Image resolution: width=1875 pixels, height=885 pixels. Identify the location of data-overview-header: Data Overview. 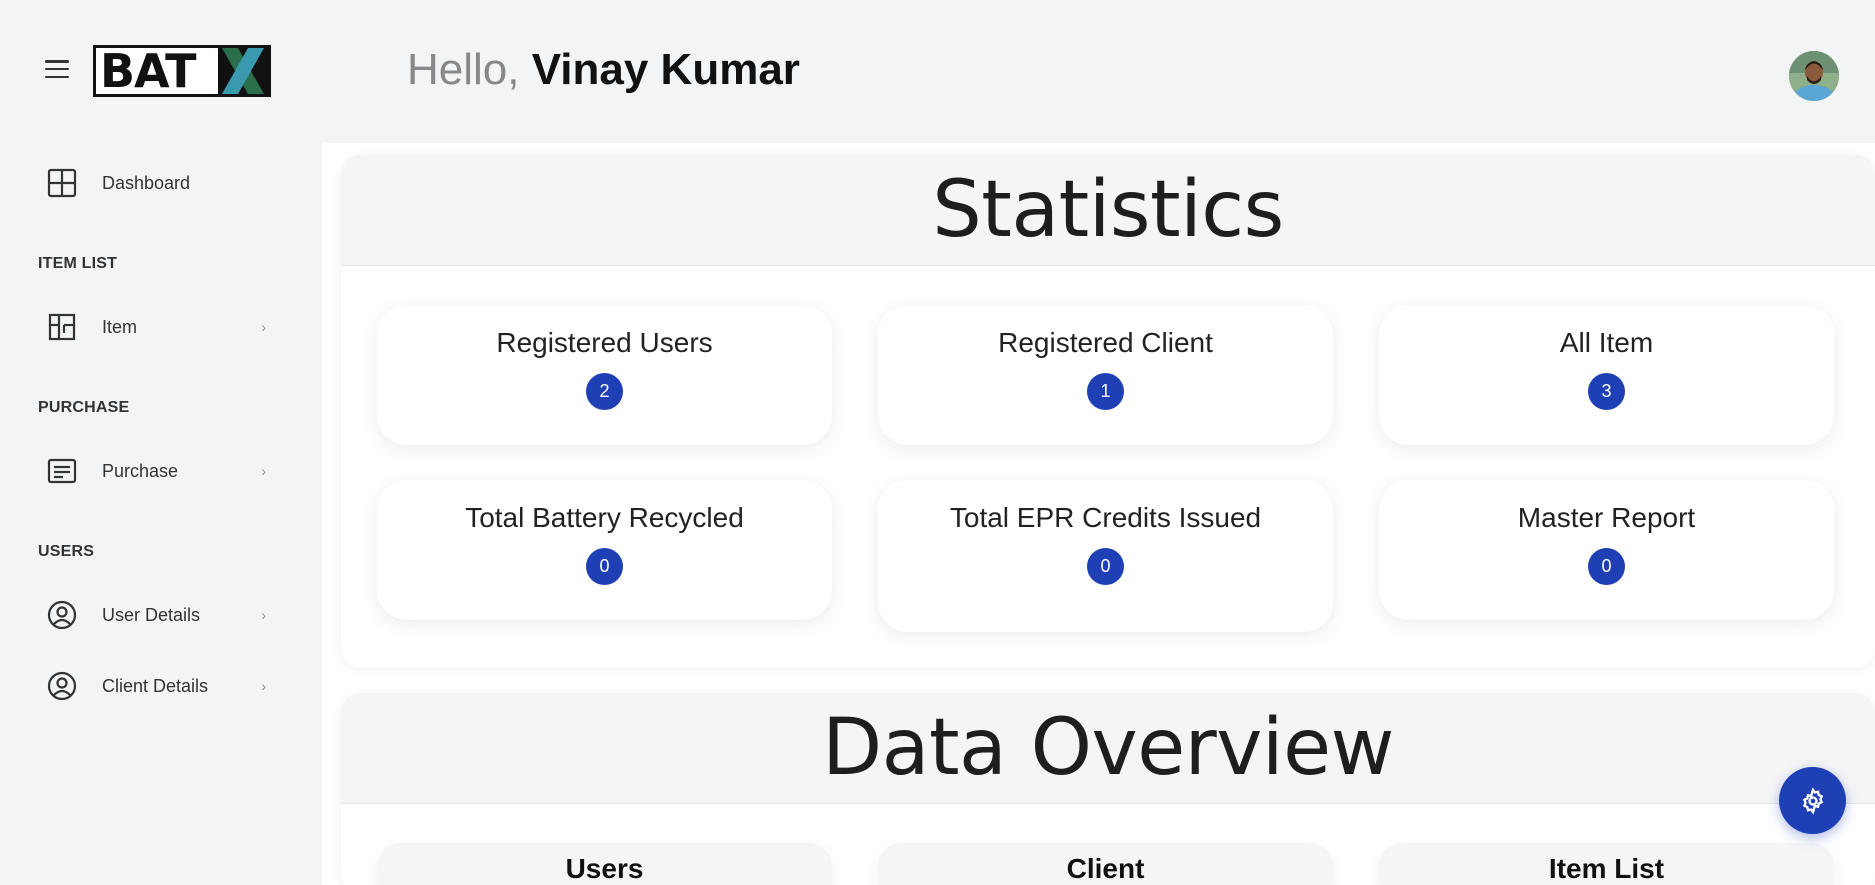
(1108, 748).